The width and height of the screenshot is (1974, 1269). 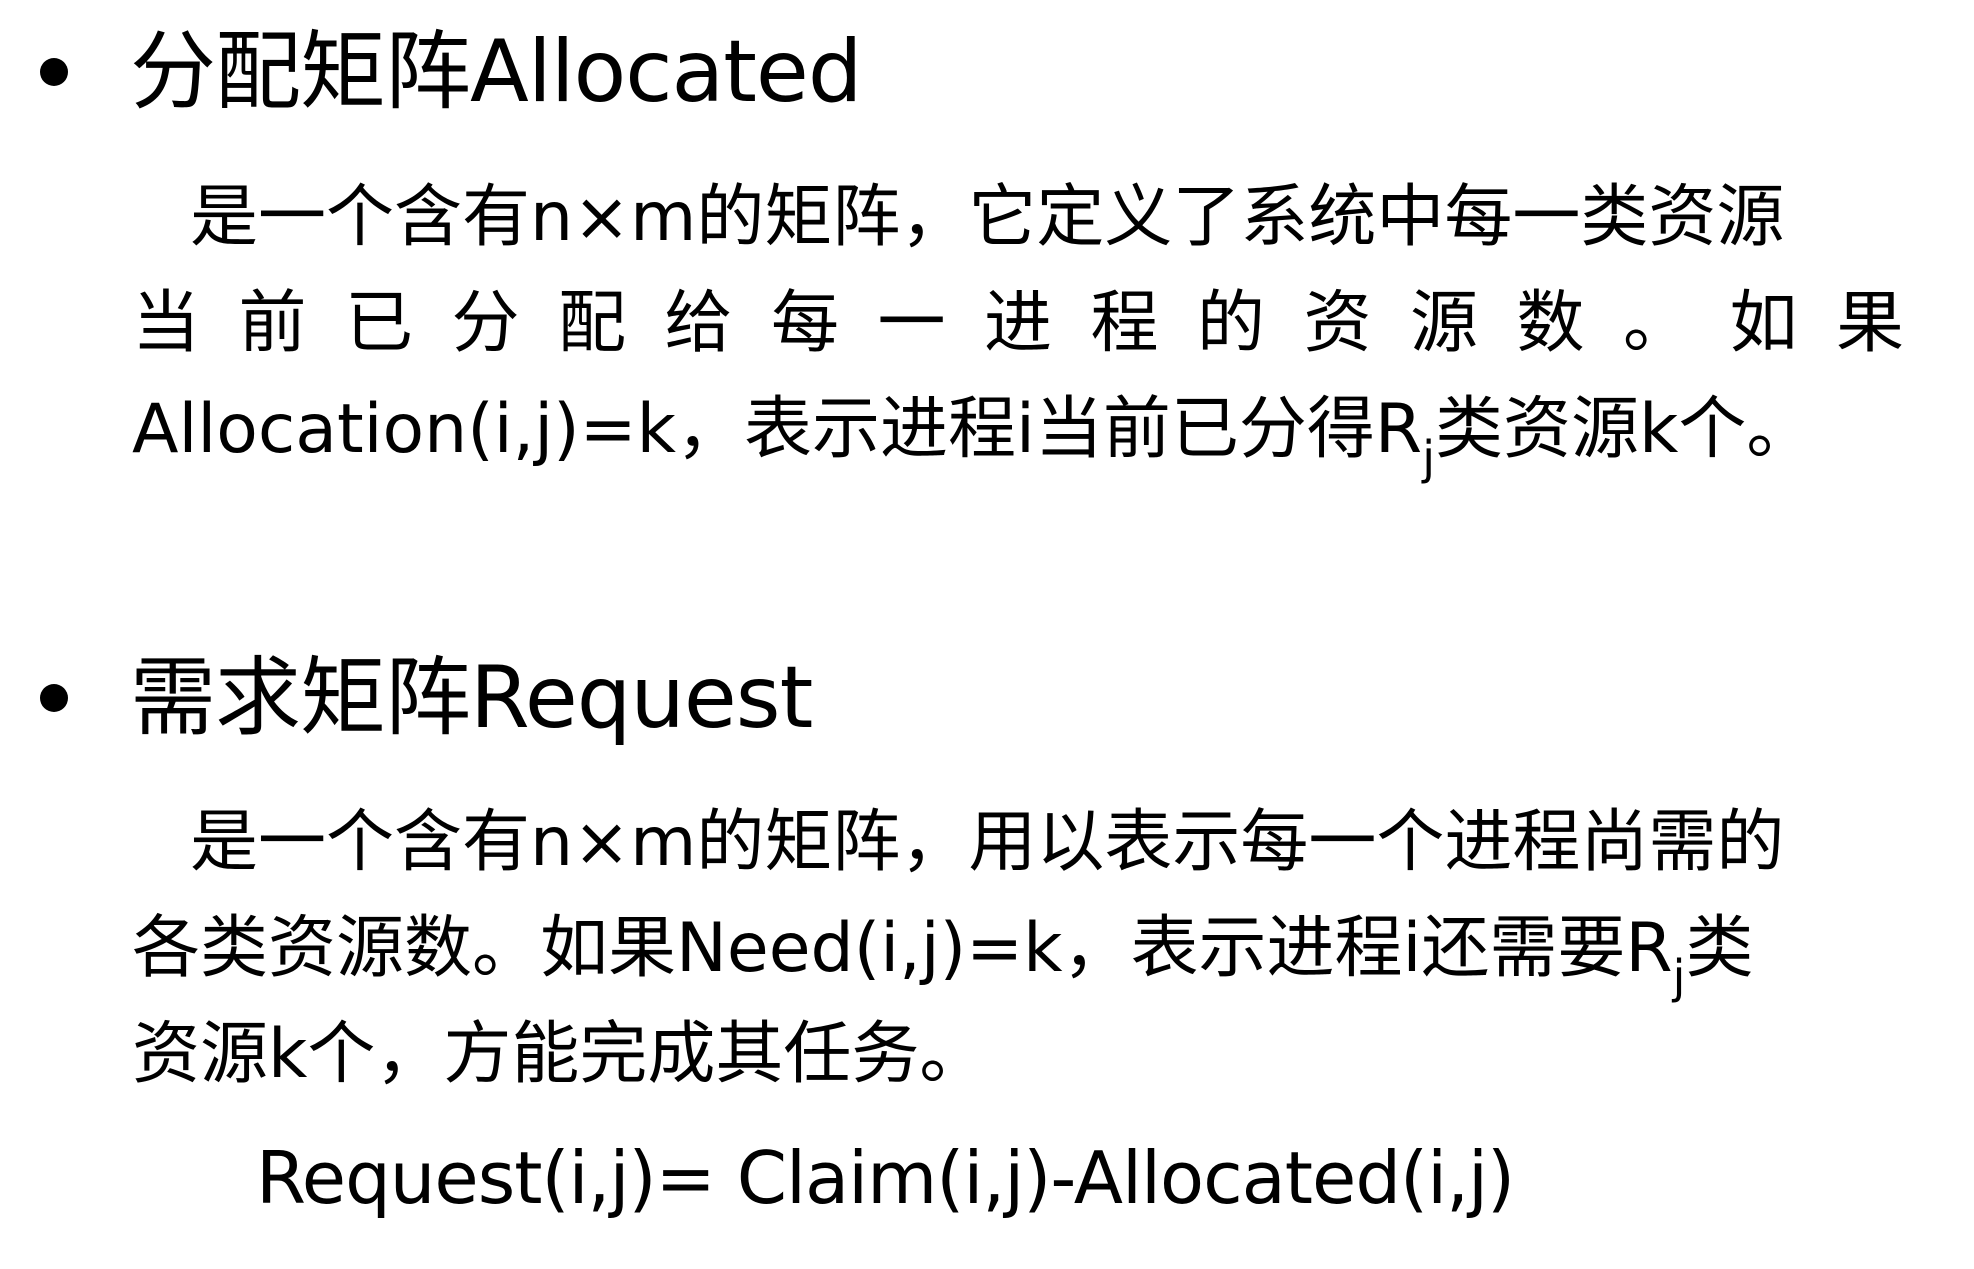 What do you see at coordinates (943, 956) in the screenshot?
I see `request-line-2: 各类资源数。如果Need(i,j)=k，表示进程i还需要Rj类` at bounding box center [943, 956].